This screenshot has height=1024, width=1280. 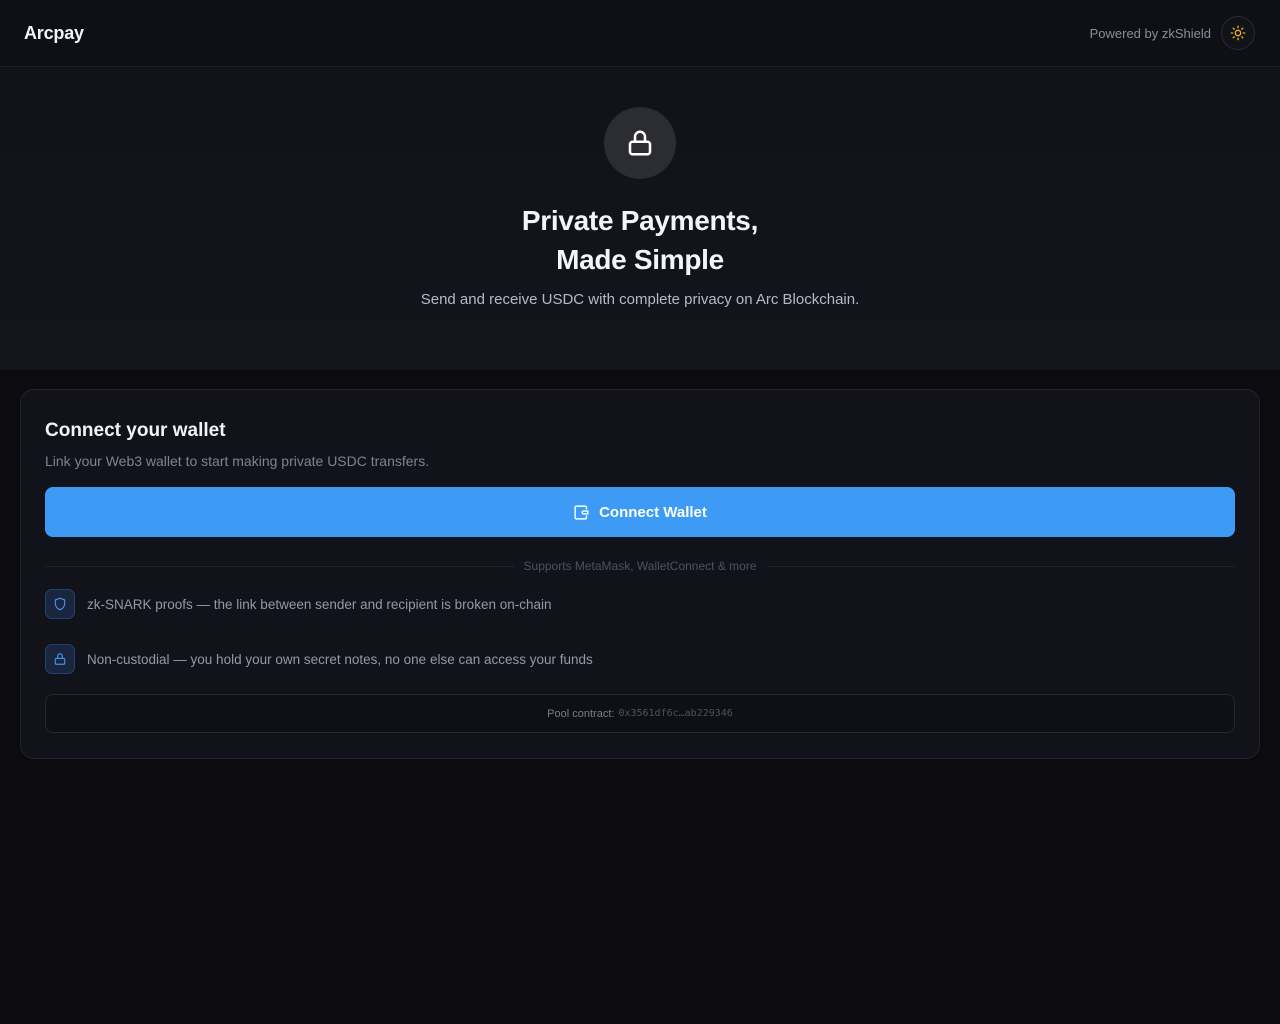 I want to click on pool-contract-box: Pool contract: 0x3561df6c…ab229346, so click(x=640, y=713).